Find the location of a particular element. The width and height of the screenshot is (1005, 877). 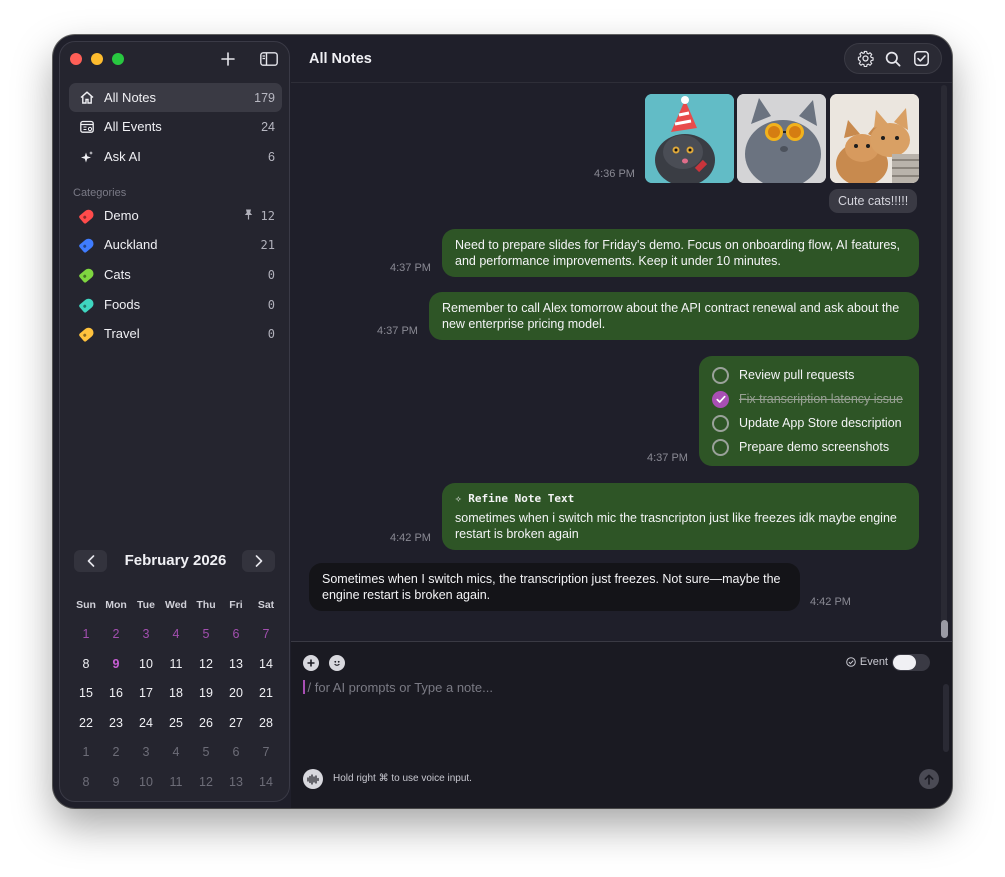

calendar-day: 18 is located at coordinates (176, 693).